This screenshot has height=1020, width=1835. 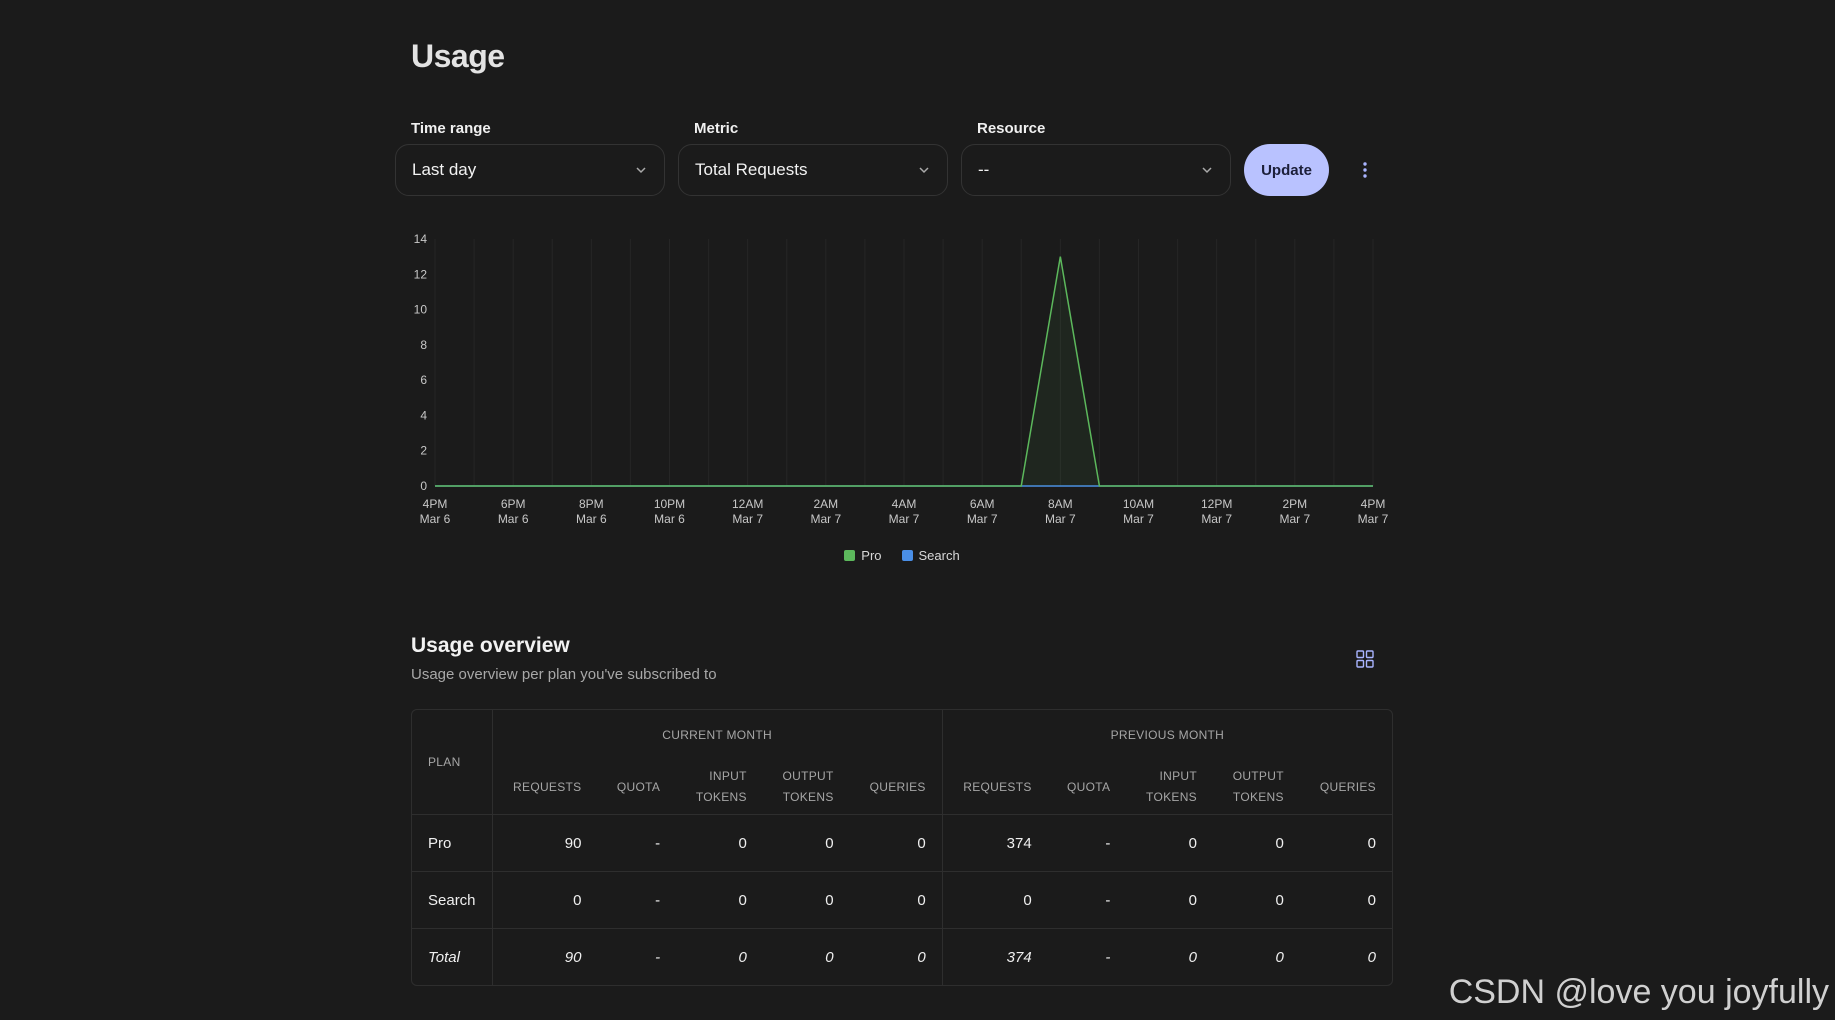 What do you see at coordinates (1286, 170) in the screenshot?
I see `update-button: Update` at bounding box center [1286, 170].